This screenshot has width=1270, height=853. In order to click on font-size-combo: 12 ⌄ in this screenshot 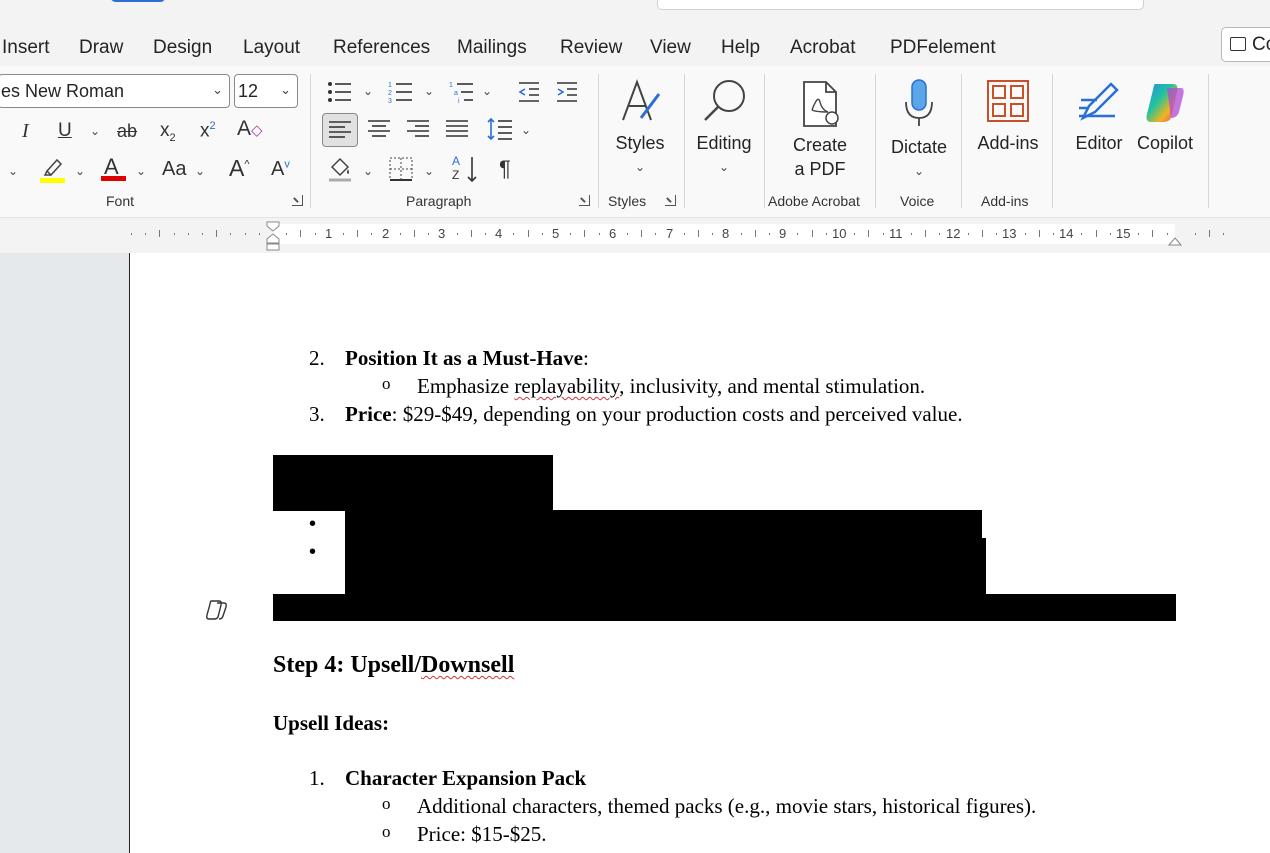, I will do `click(266, 91)`.